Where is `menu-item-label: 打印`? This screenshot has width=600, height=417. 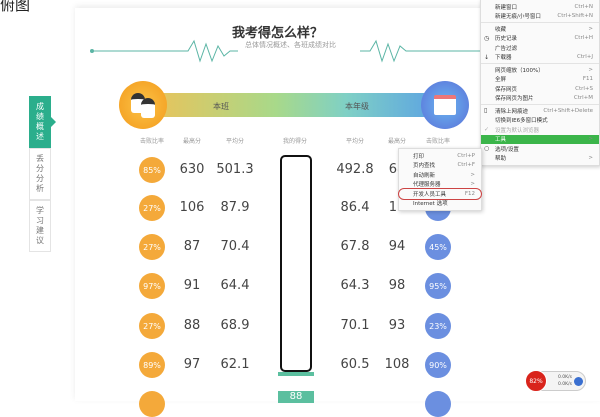
menu-item-label: 打印 is located at coordinates (419, 156).